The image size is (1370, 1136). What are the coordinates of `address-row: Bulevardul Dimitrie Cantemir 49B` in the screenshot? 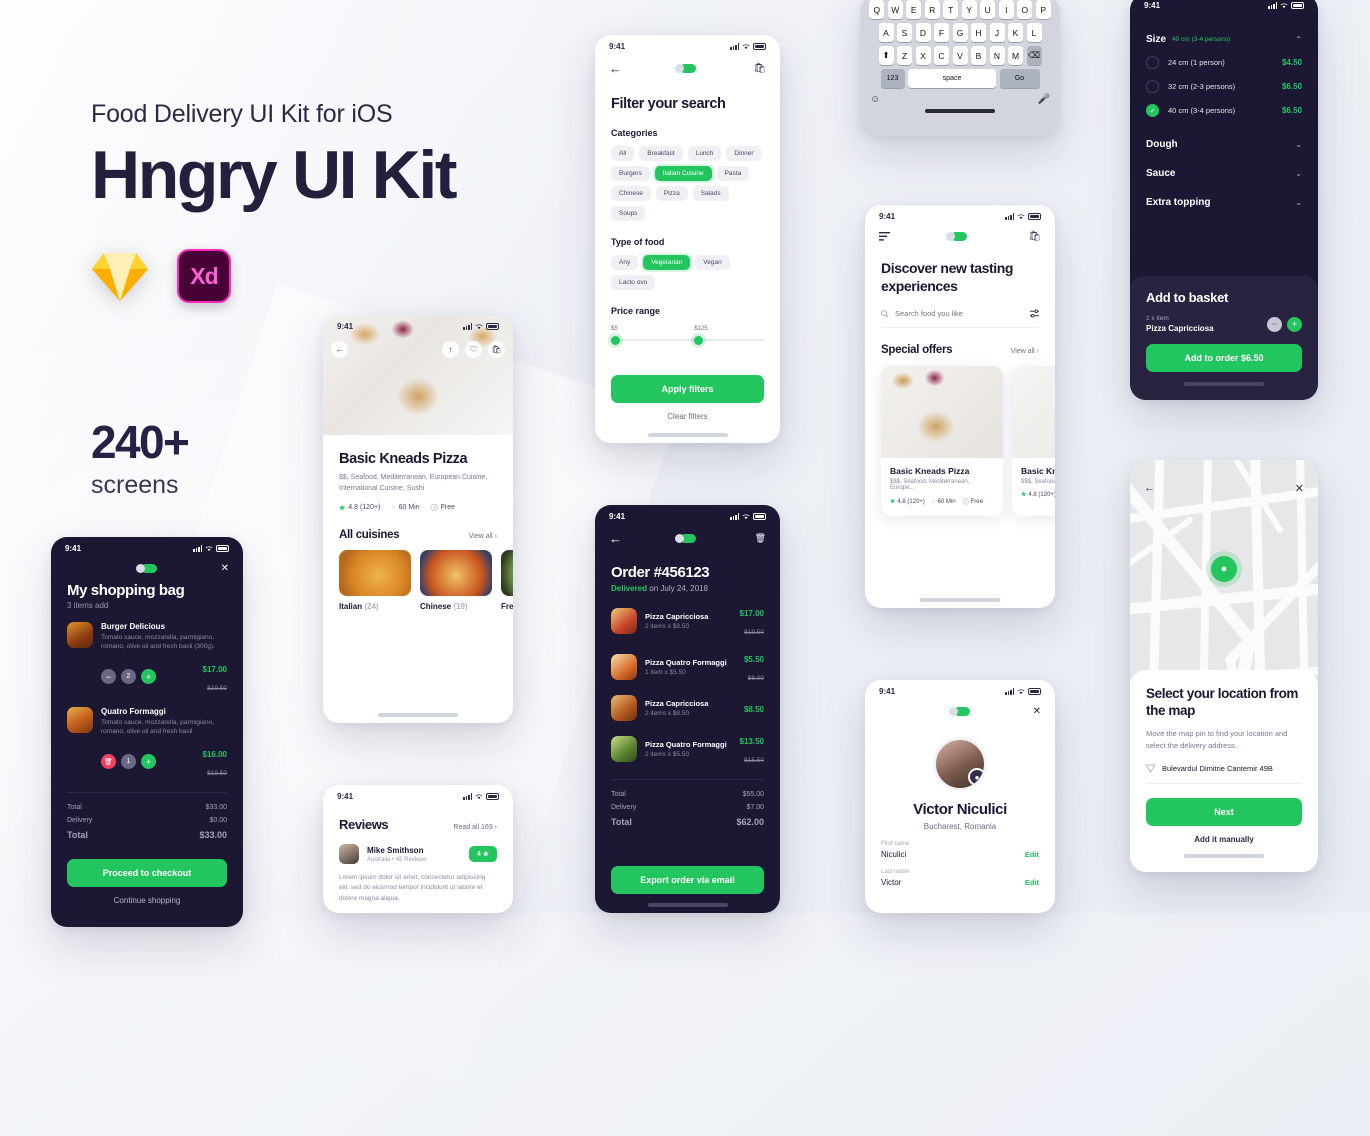 It's located at (1224, 768).